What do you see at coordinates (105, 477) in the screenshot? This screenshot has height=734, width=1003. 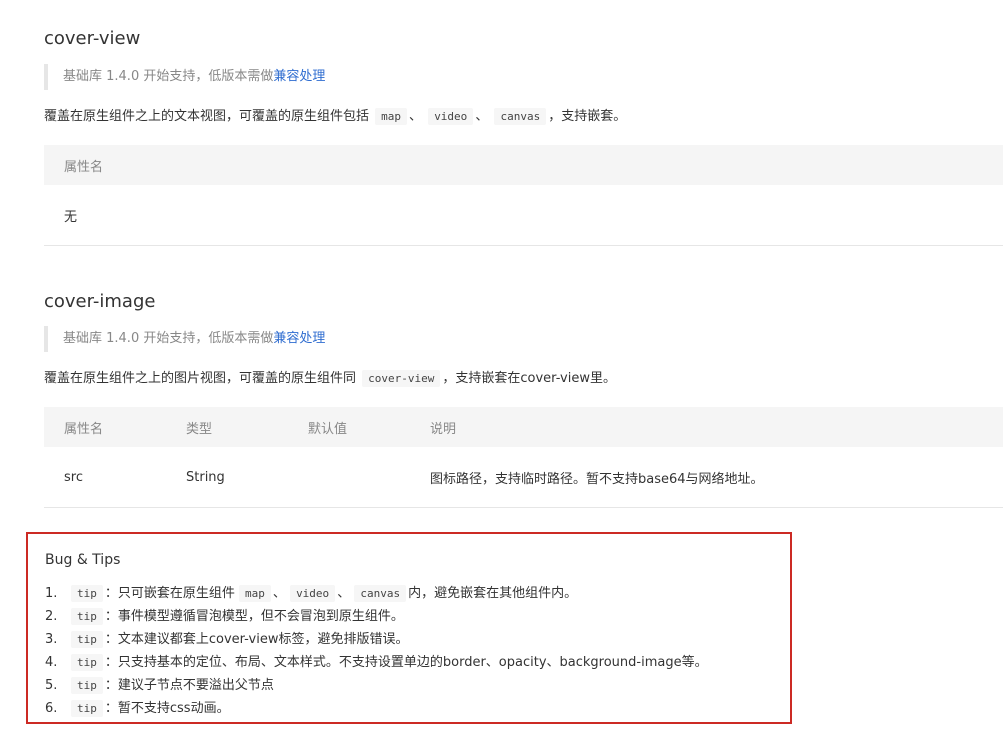 I see `cell-attr-name: src` at bounding box center [105, 477].